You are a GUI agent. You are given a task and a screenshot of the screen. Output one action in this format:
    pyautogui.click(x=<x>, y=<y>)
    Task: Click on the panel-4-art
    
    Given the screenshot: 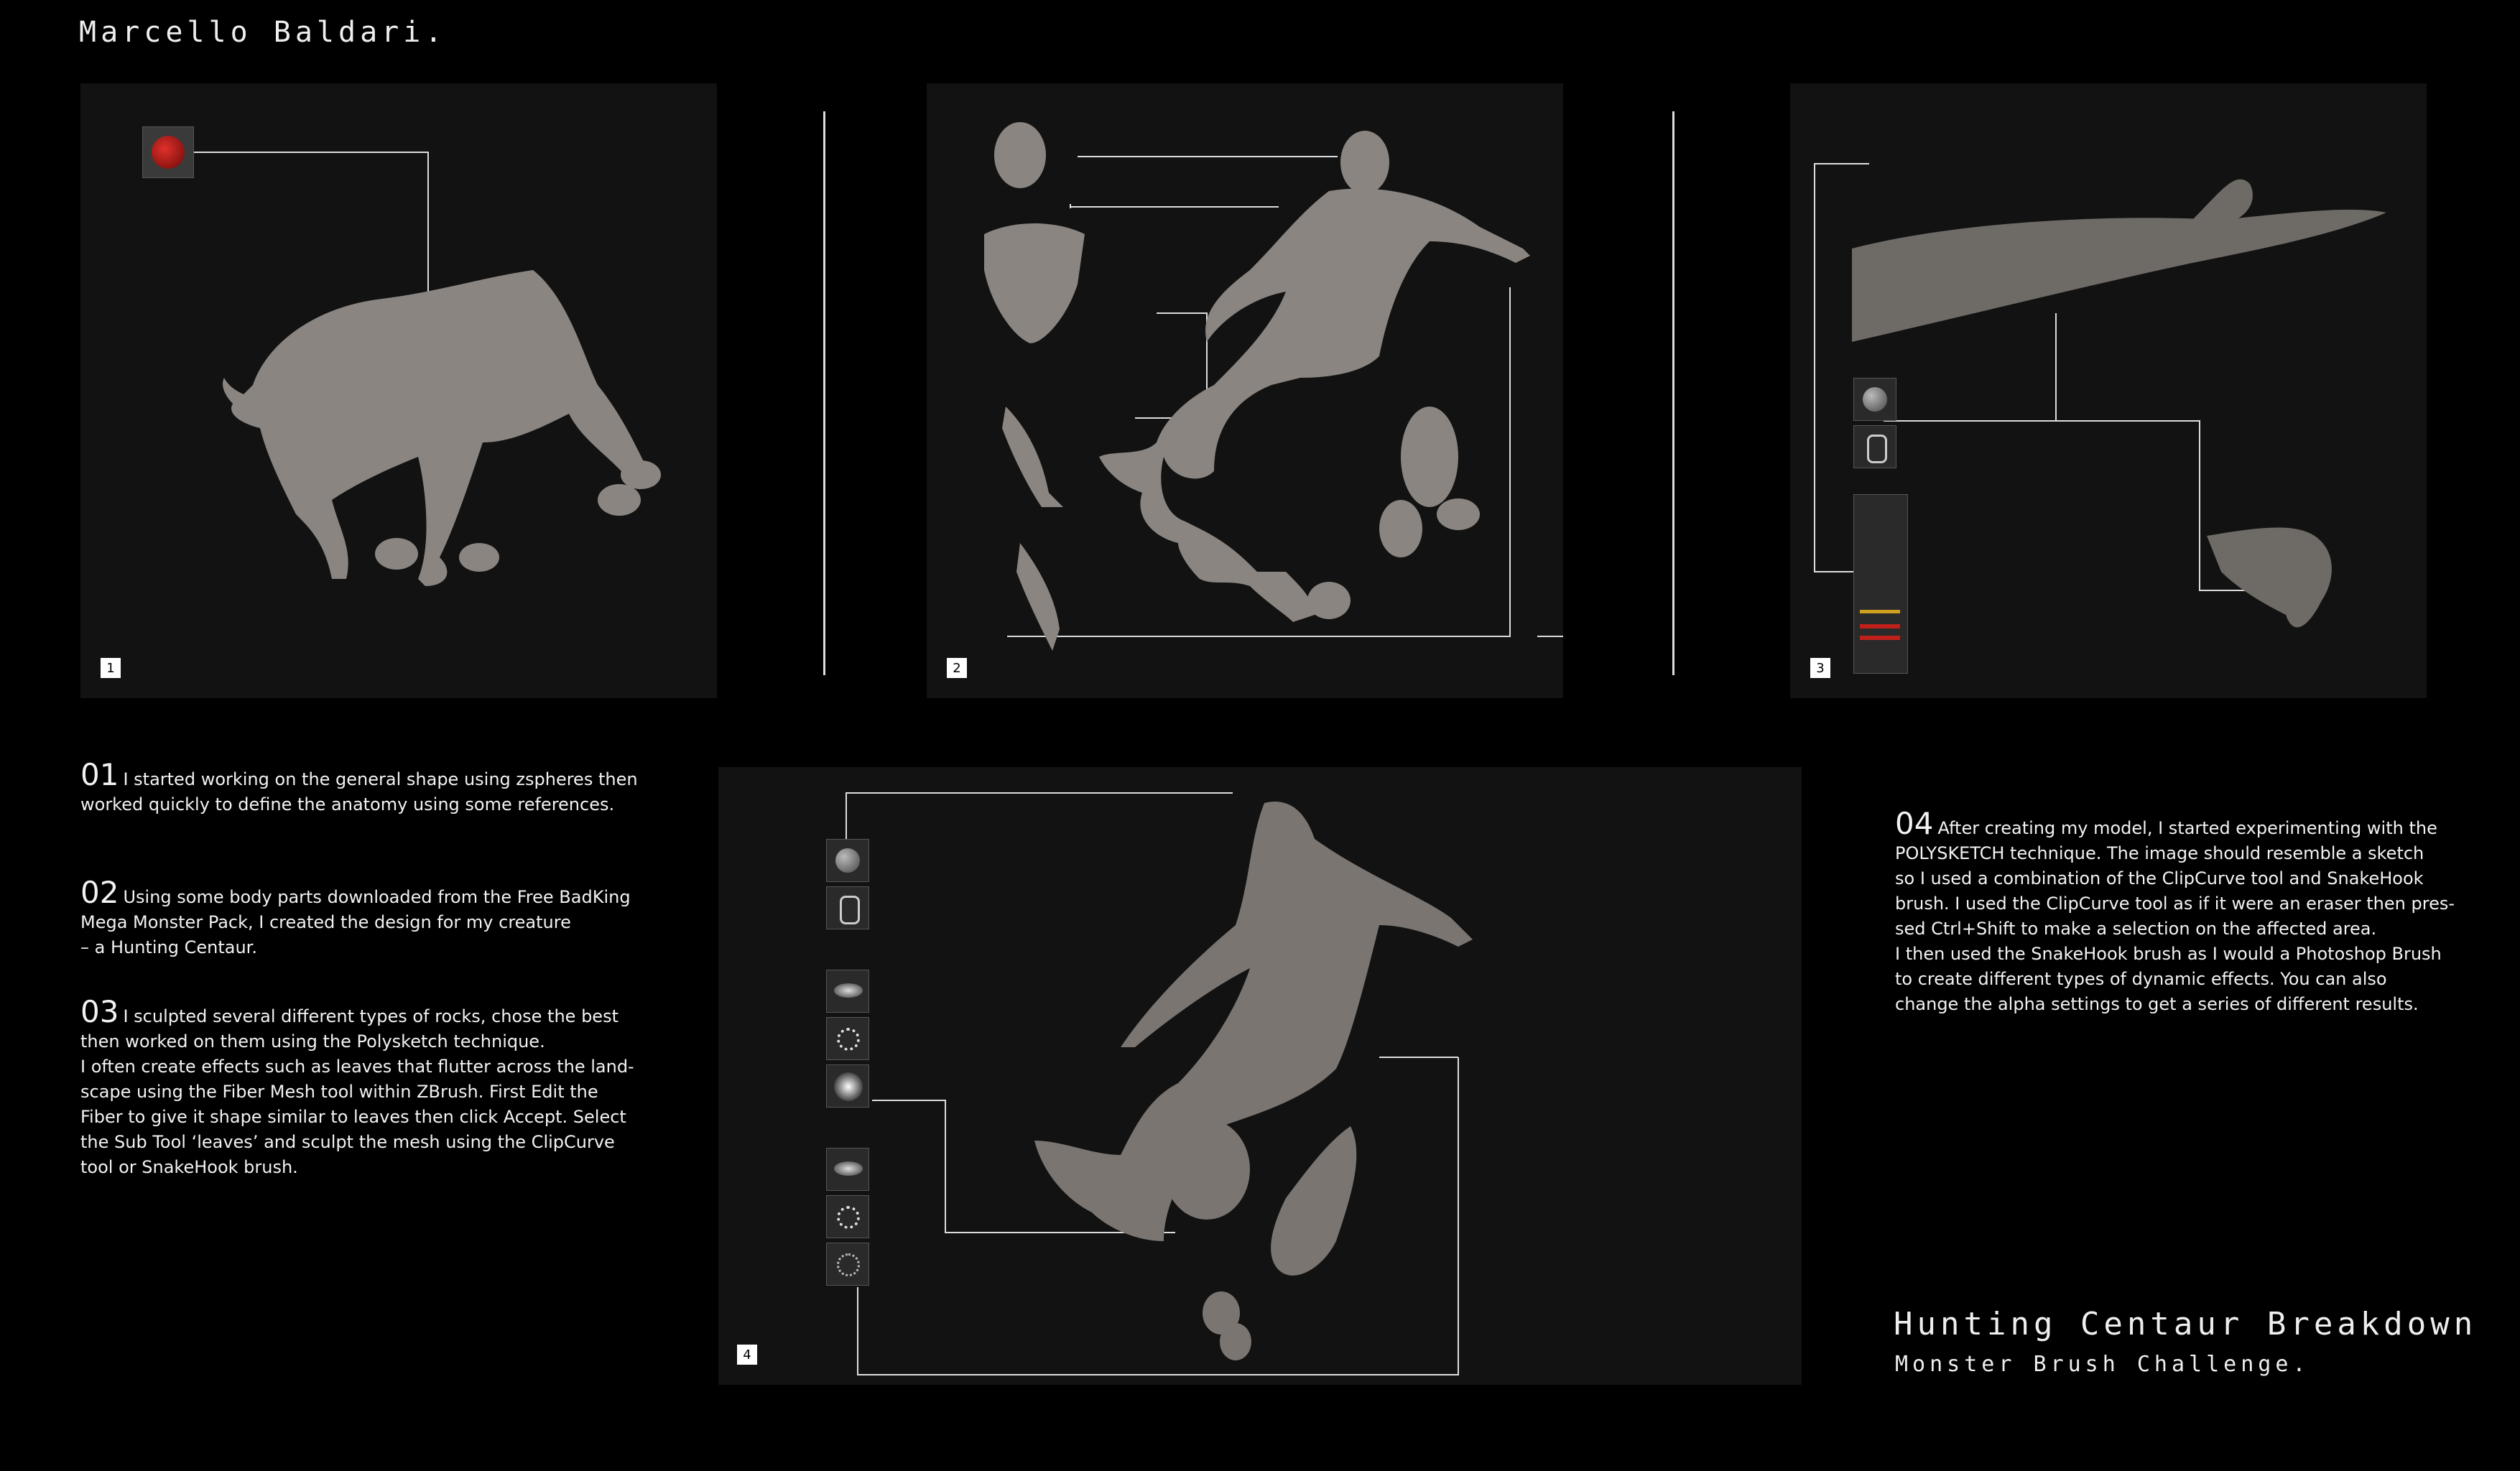 What is the action you would take?
    pyautogui.click(x=1159, y=1083)
    